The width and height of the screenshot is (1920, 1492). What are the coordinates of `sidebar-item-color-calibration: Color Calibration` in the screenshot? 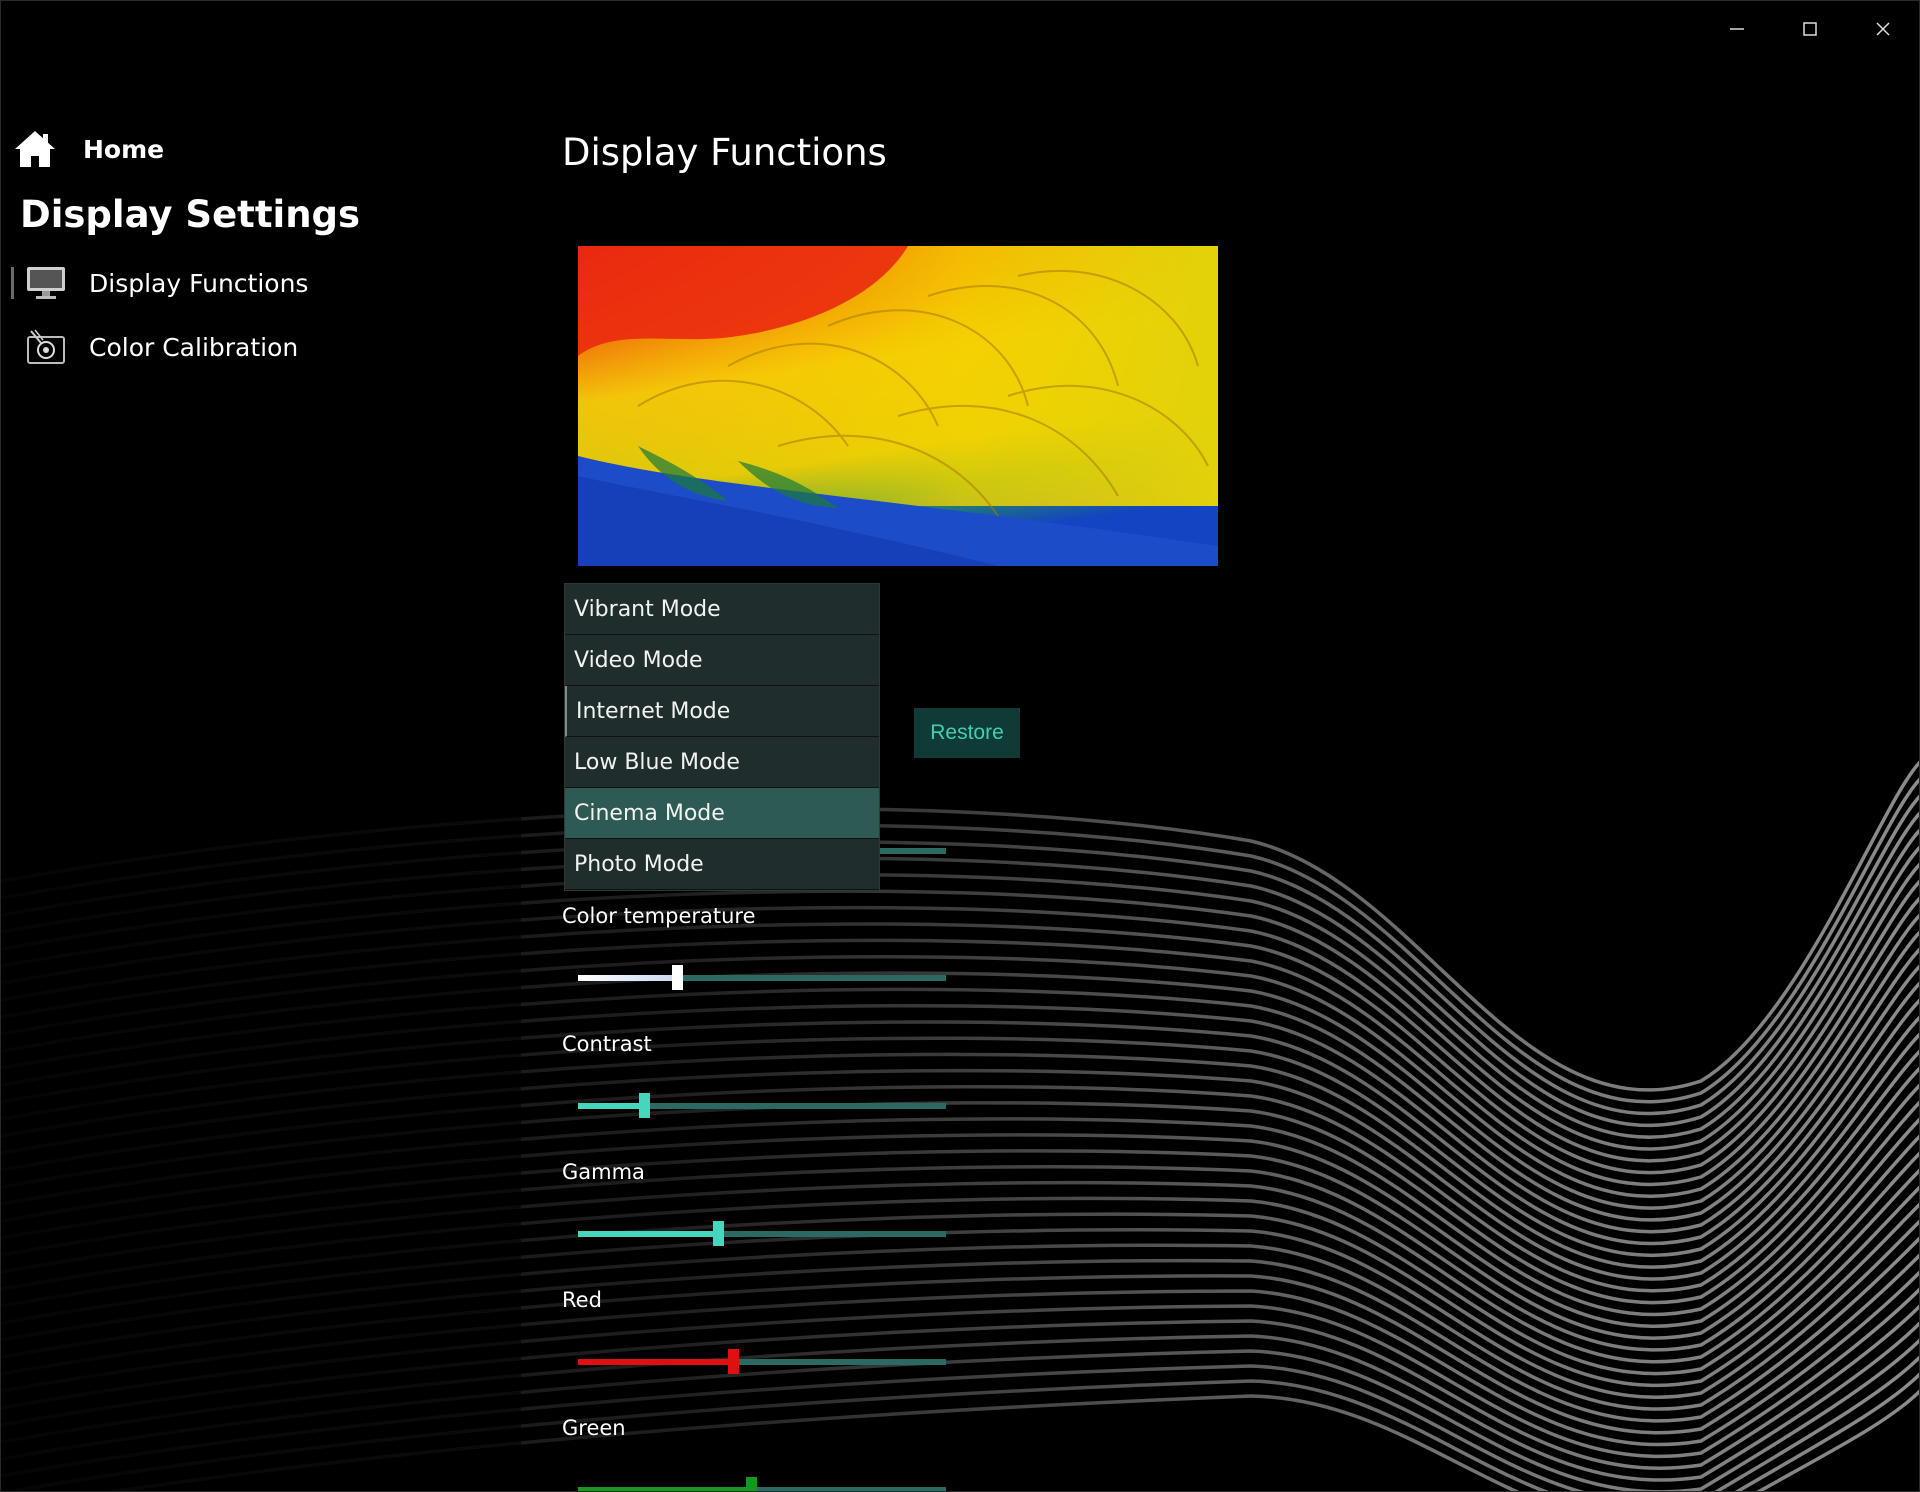 It's located at (154, 347).